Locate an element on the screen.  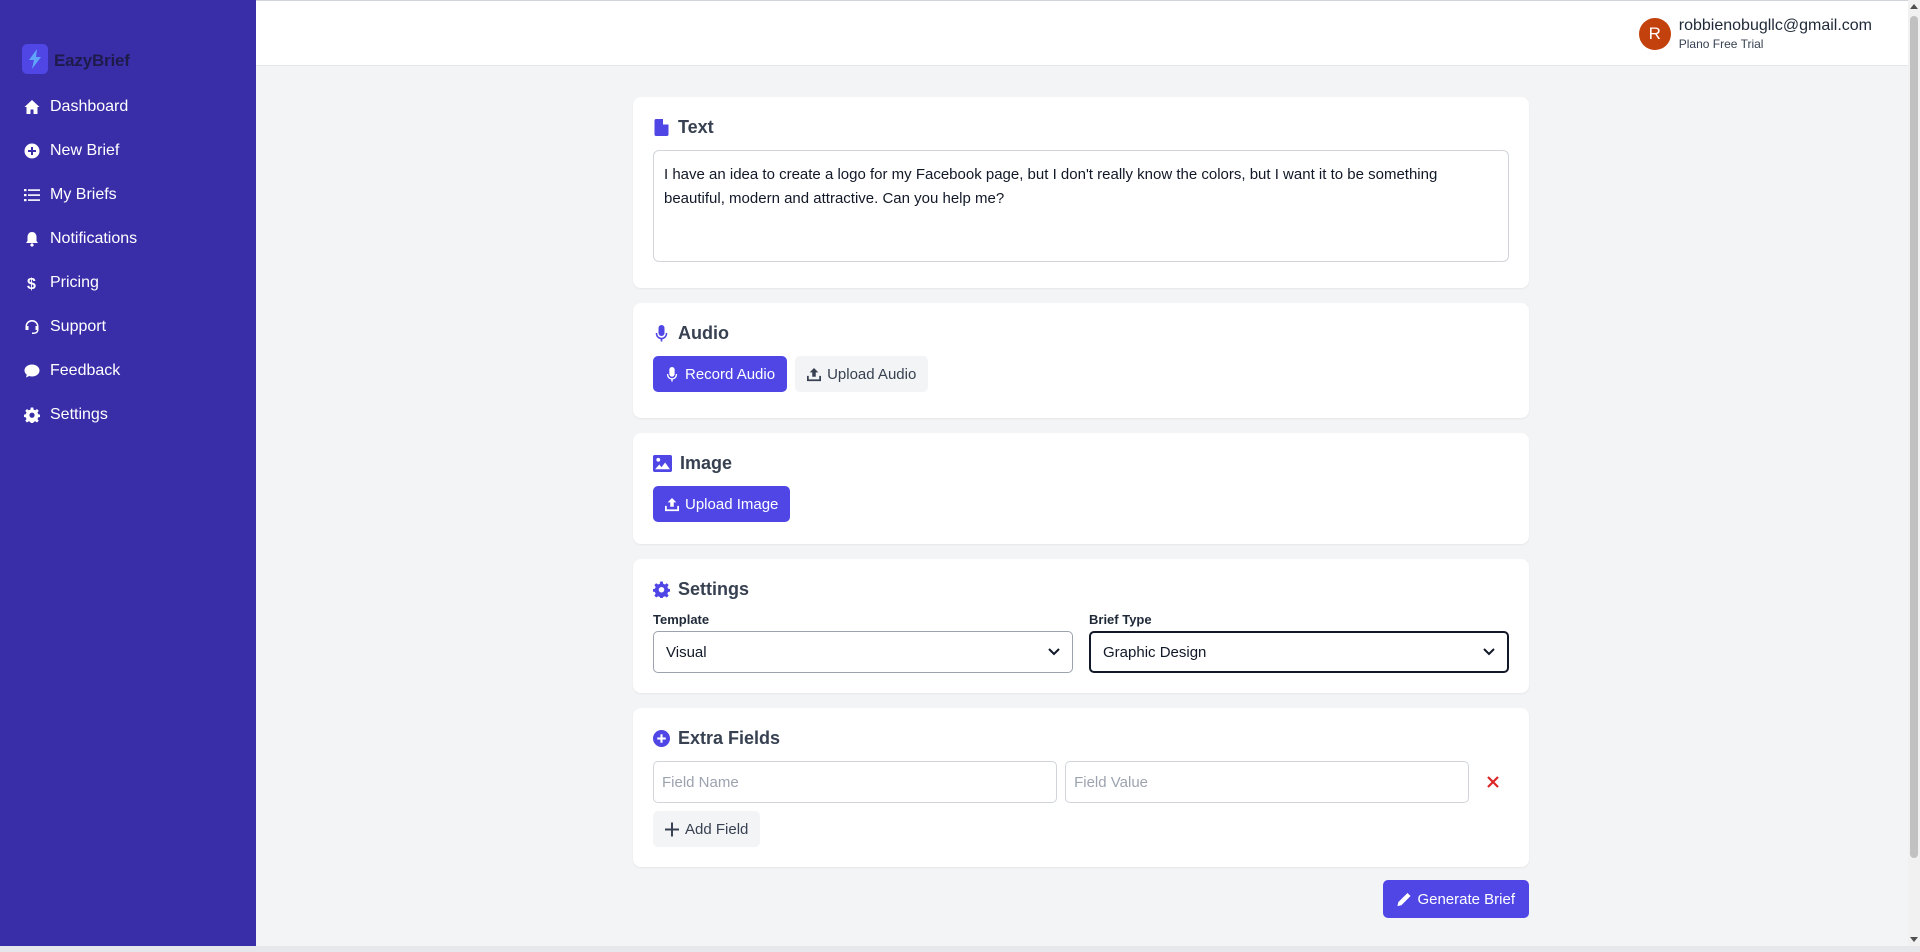
page-scrollbar is located at coordinates (1914, 473).